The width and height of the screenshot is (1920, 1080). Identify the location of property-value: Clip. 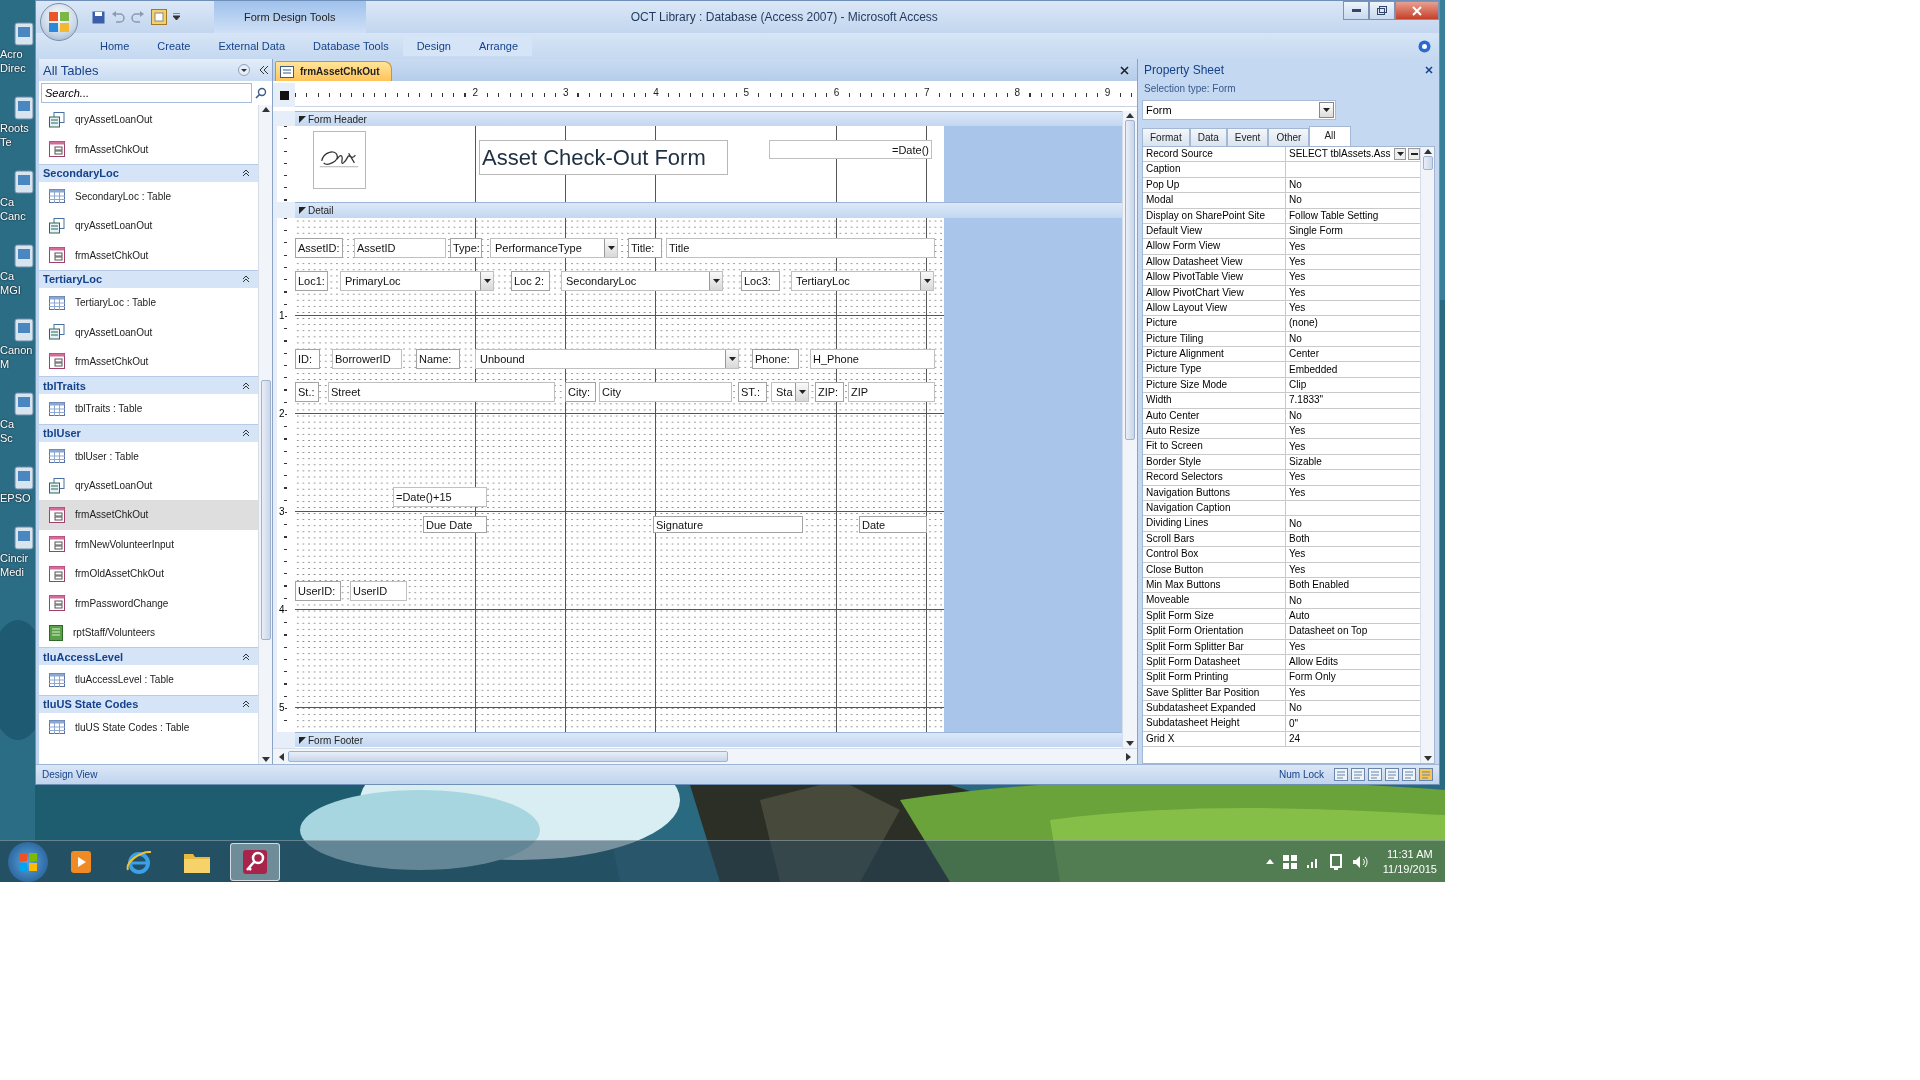
(1353, 385).